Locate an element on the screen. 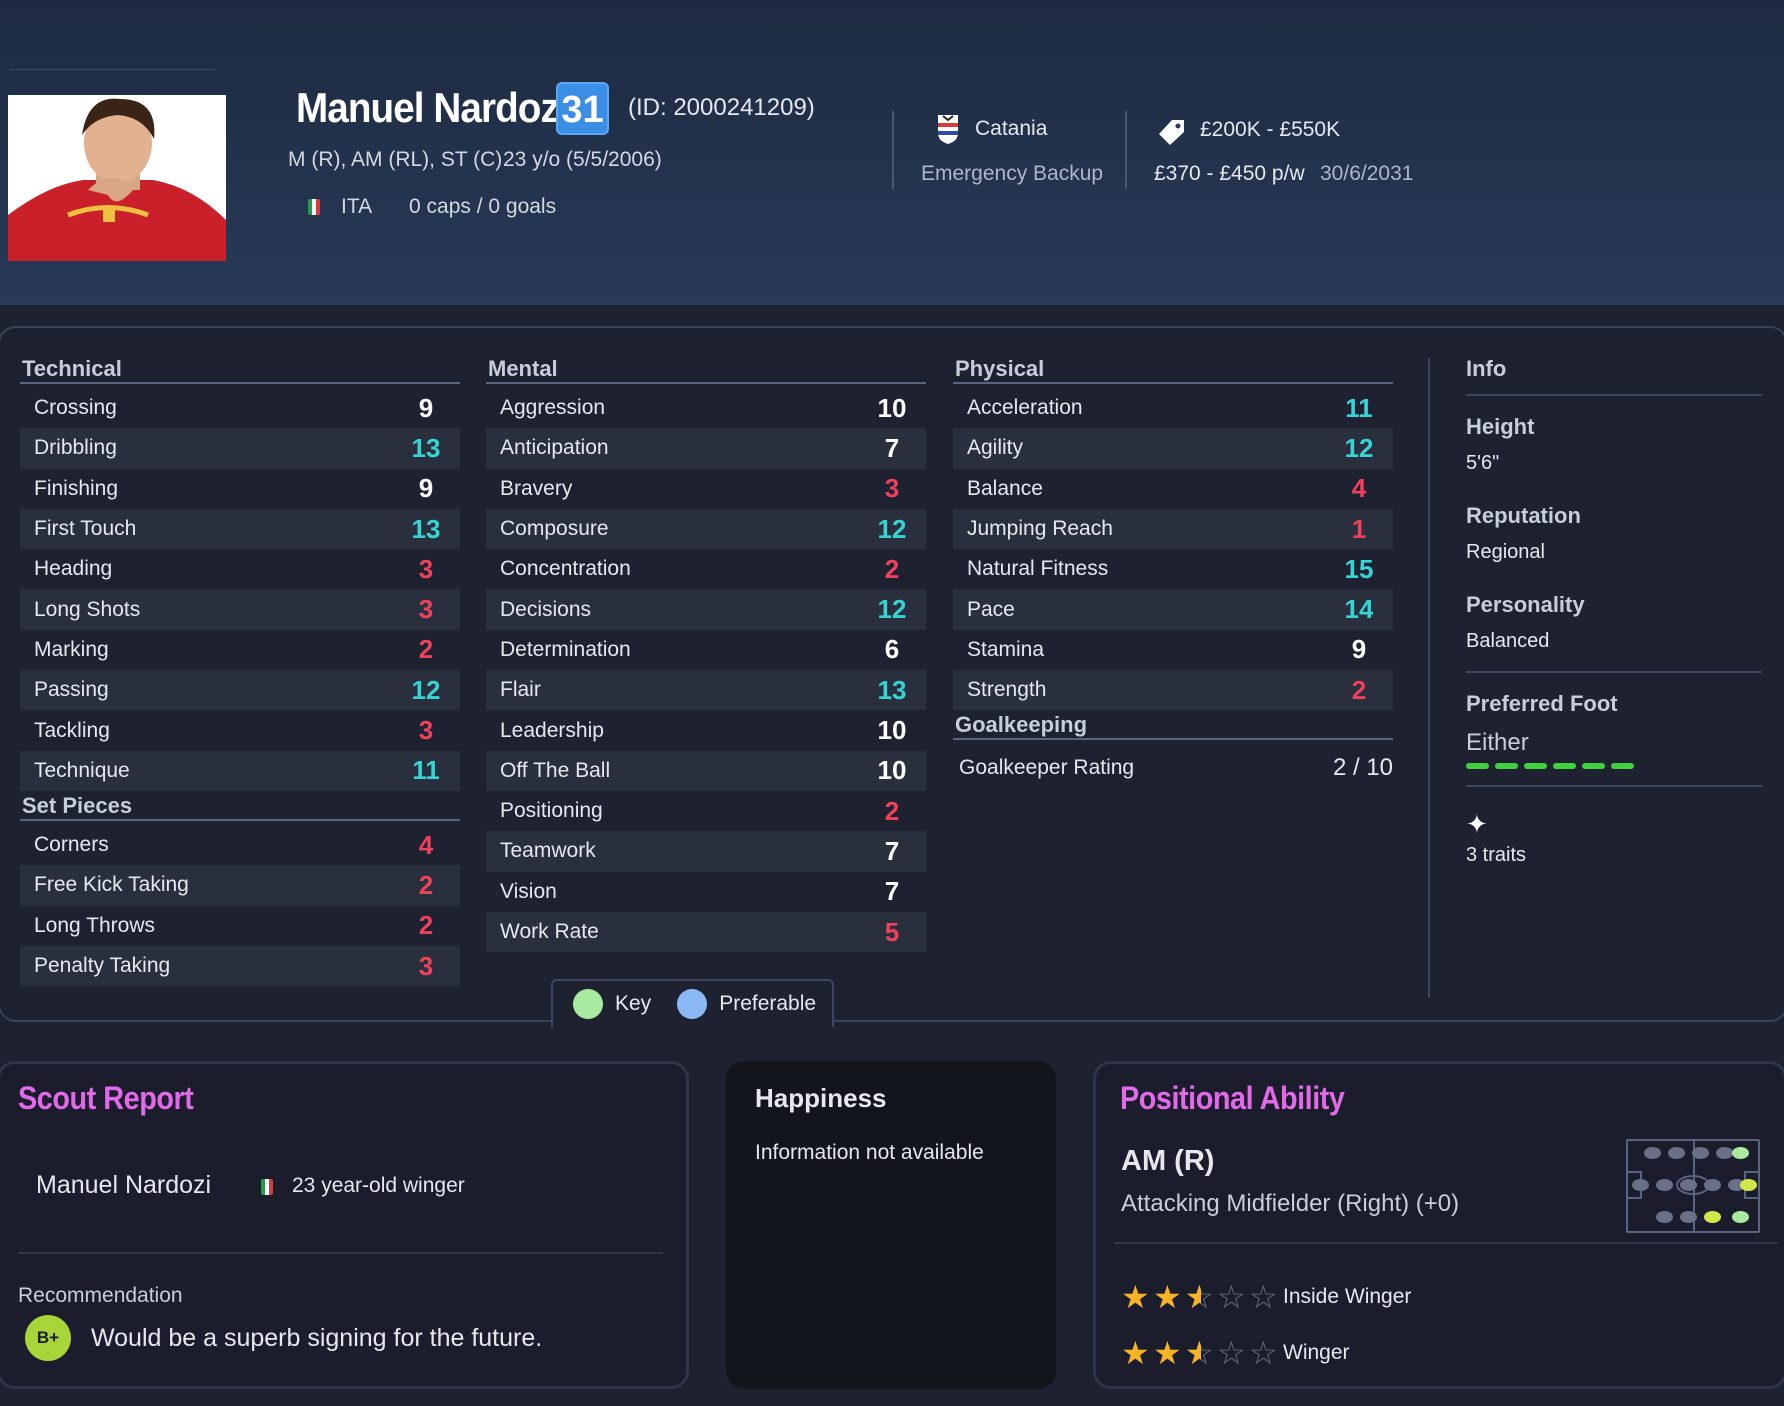 The width and height of the screenshot is (1784, 1406). attribute-name: Flair is located at coordinates (520, 690).